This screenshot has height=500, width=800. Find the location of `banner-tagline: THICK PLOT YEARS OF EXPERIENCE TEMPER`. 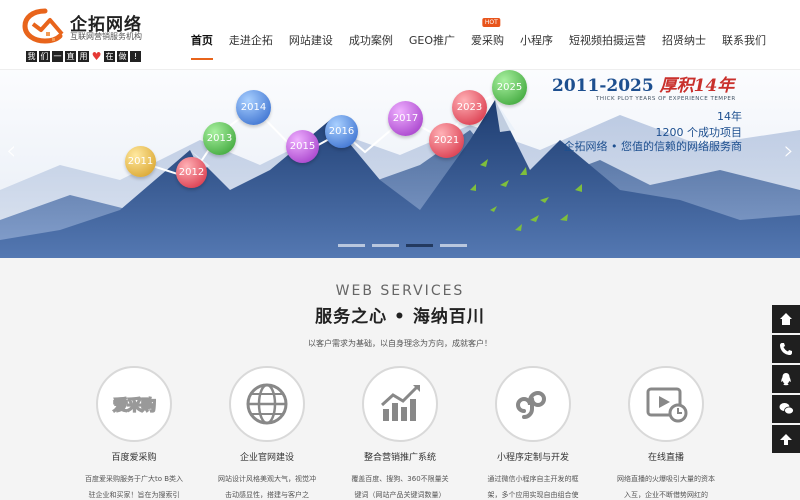

banner-tagline: THICK PLOT YEARS OF EXPERIENCE TEMPER is located at coordinates (666, 99).